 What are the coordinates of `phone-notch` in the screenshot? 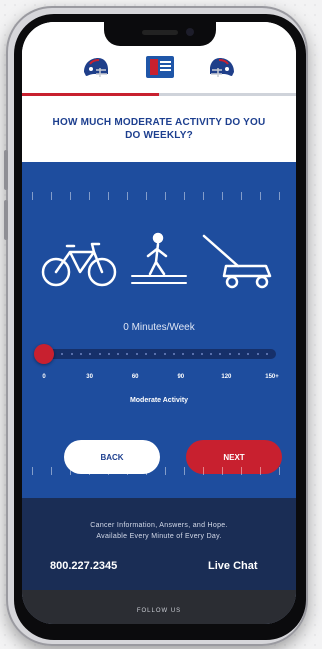 It's located at (160, 34).